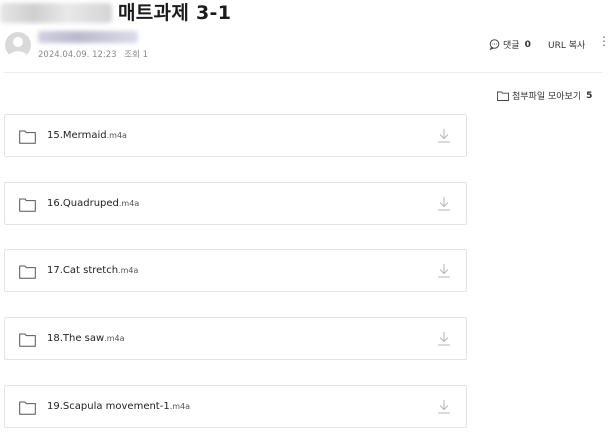 This screenshot has height=434, width=612. What do you see at coordinates (83, 270) in the screenshot?
I see `attachment-name: 17.Cat stretch` at bounding box center [83, 270].